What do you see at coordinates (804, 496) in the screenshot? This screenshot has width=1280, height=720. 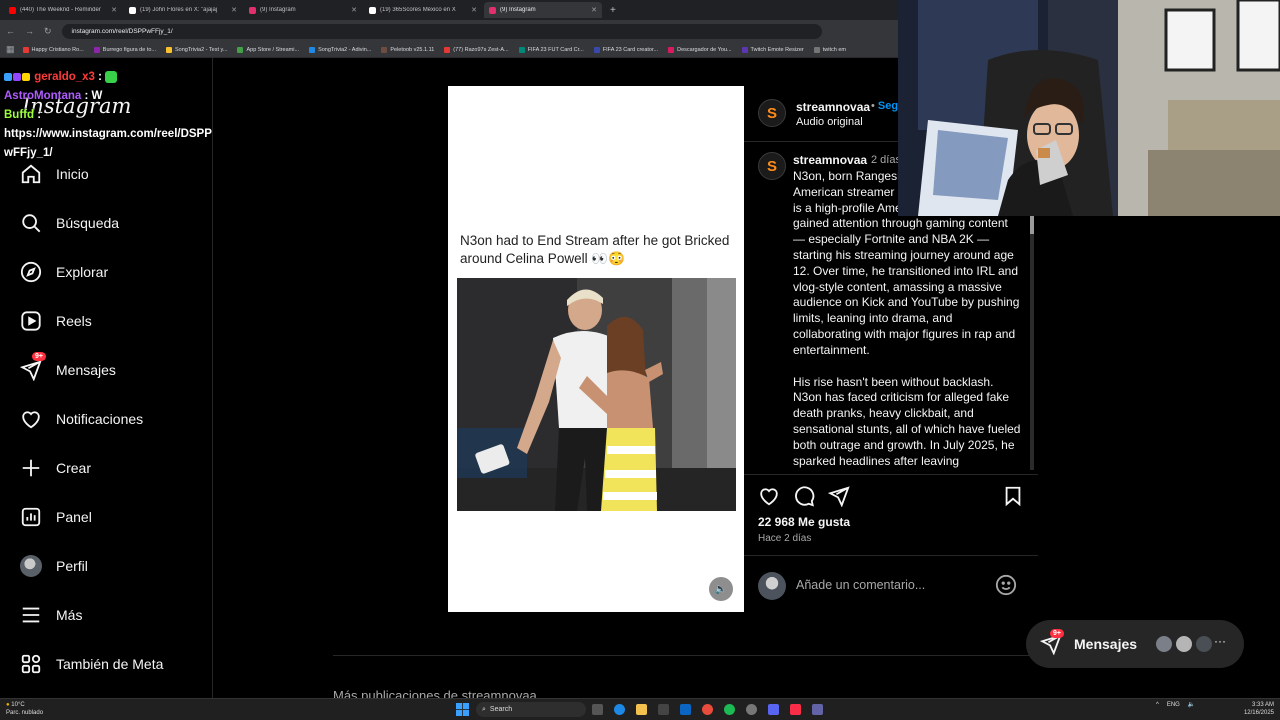 I see `comment-bubble-icon` at bounding box center [804, 496].